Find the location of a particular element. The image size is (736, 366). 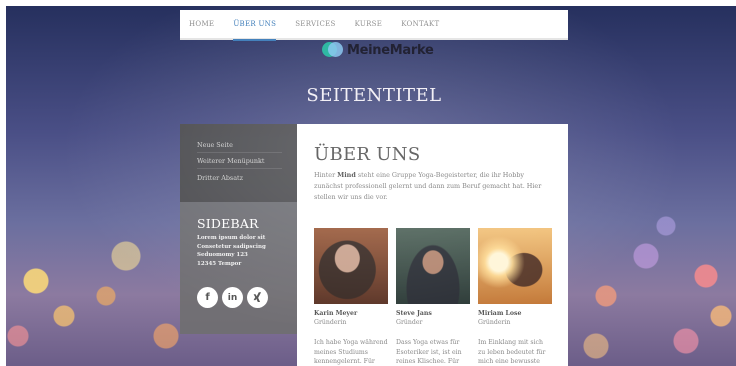

top-navigation: HOME ÜBER UNS SERVICES KURSE KONTAKT is located at coordinates (374, 25).